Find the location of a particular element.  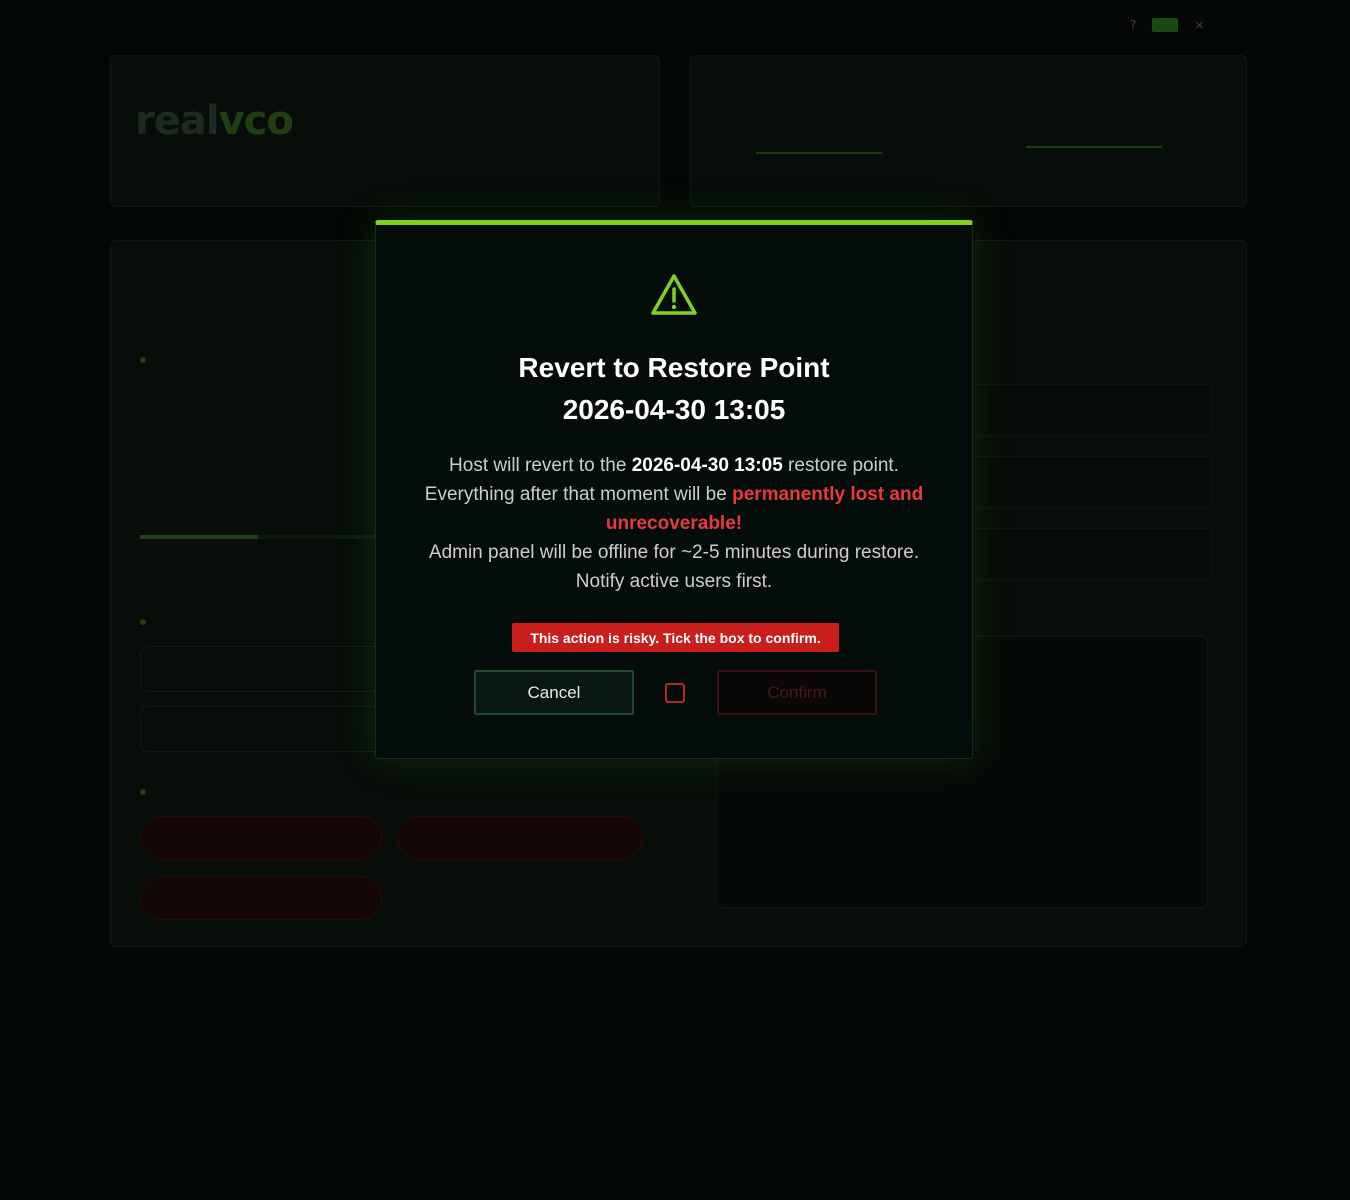

close-icon: × is located at coordinates (1199, 25).